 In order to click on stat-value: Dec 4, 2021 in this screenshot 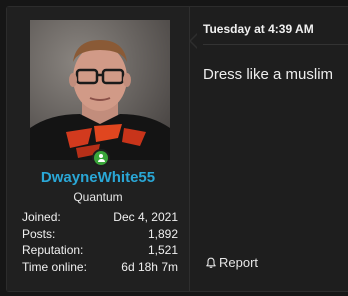, I will do `click(145, 217)`.